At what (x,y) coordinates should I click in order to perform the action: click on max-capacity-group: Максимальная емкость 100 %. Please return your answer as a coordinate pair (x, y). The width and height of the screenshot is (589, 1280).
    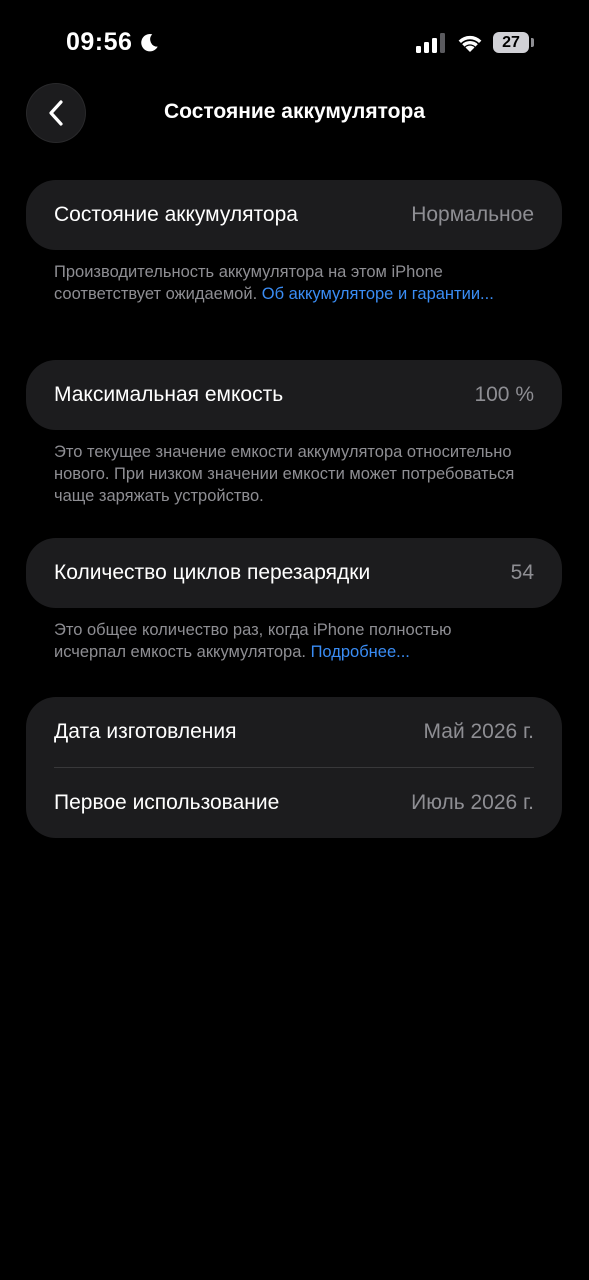
    Looking at the image, I should click on (294, 395).